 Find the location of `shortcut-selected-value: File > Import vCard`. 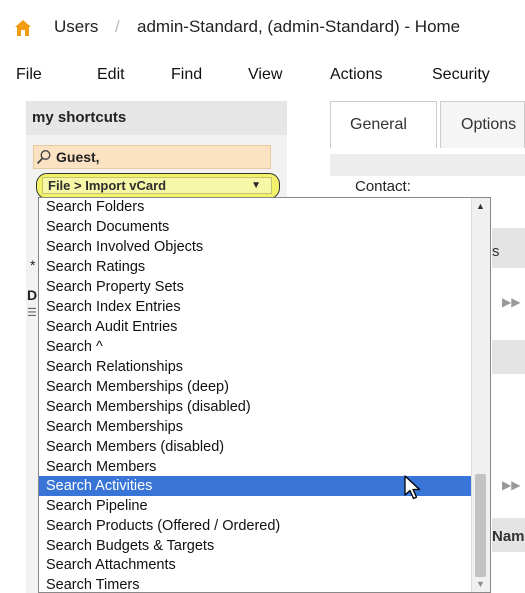

shortcut-selected-value: File > Import vCard is located at coordinates (107, 185).